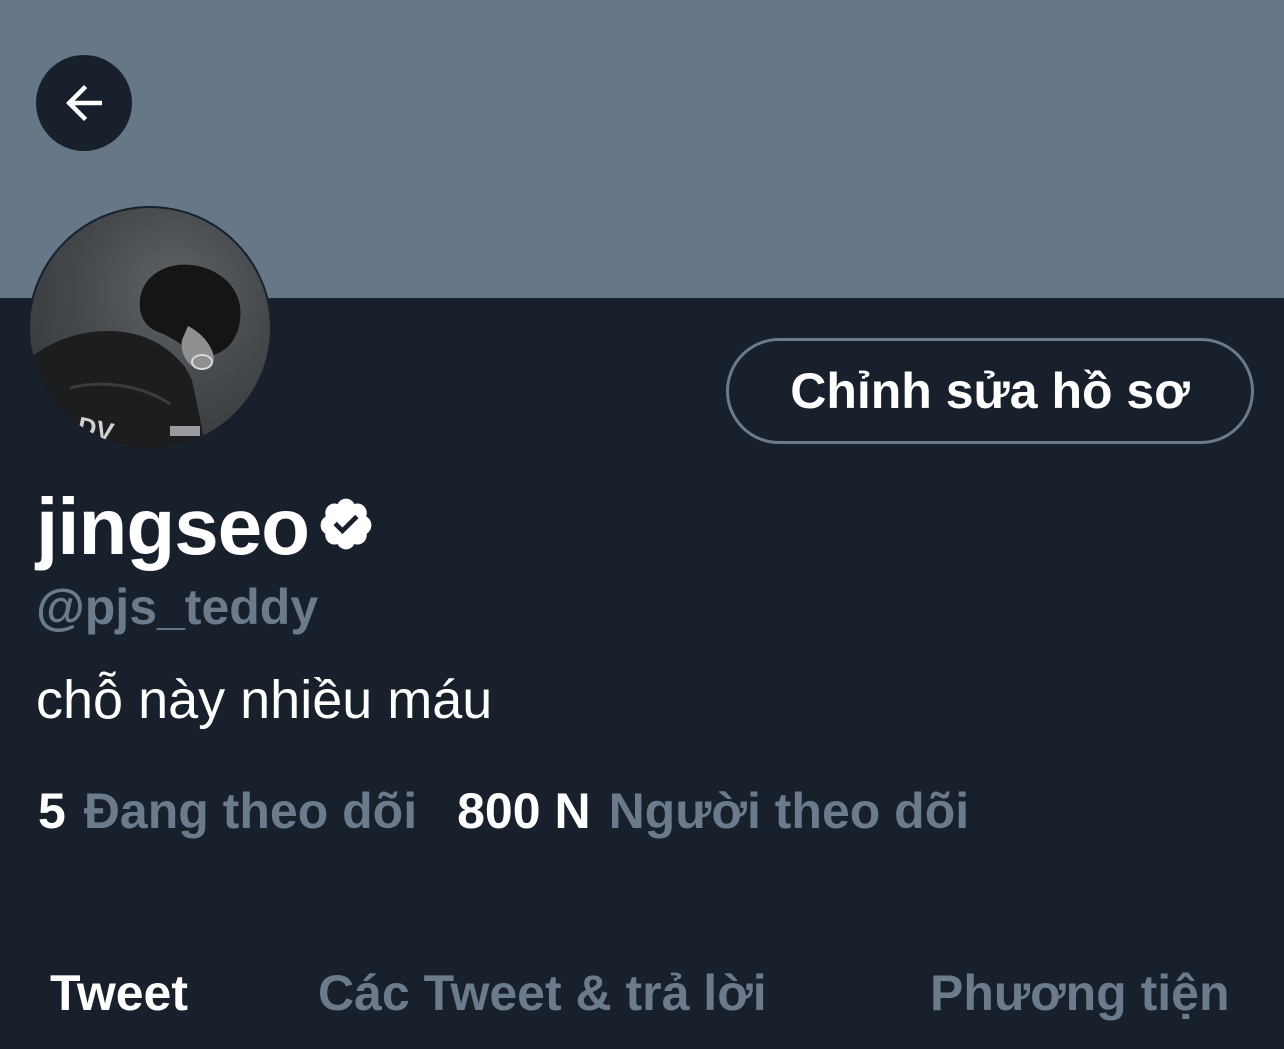  I want to click on avatar: DV, so click(150, 328).